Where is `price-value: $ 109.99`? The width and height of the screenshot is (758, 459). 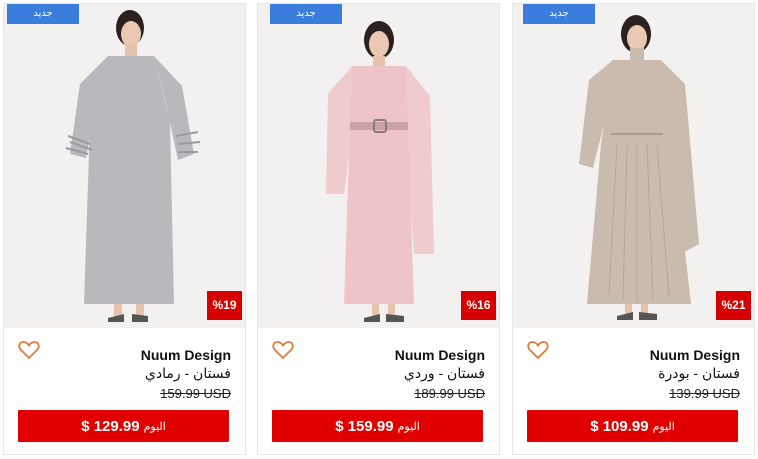
price-value: $ 109.99 is located at coordinates (619, 426).